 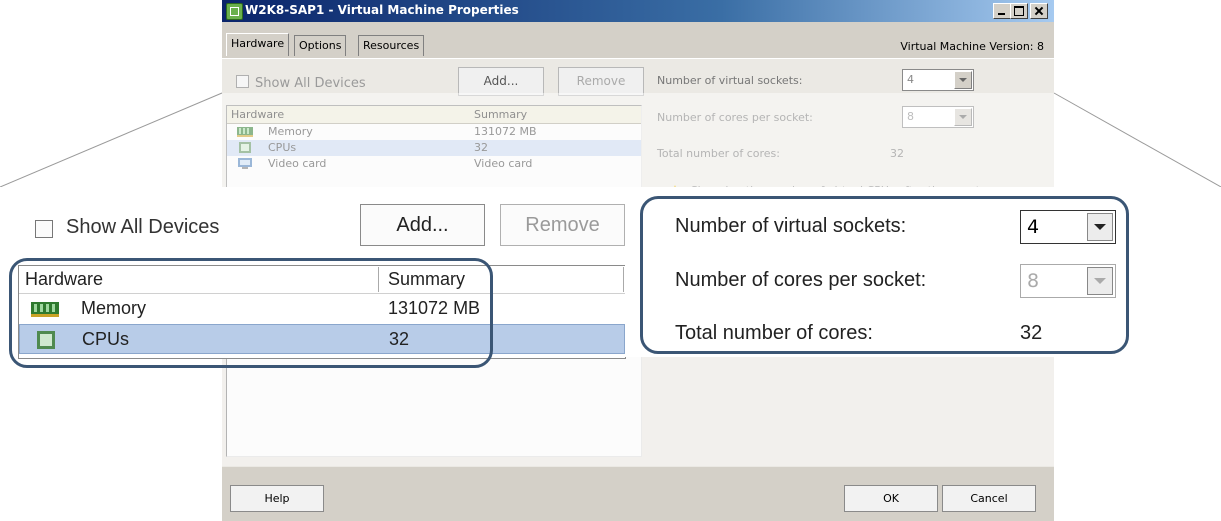 I want to click on sockets-value: 4, so click(x=1033, y=227).